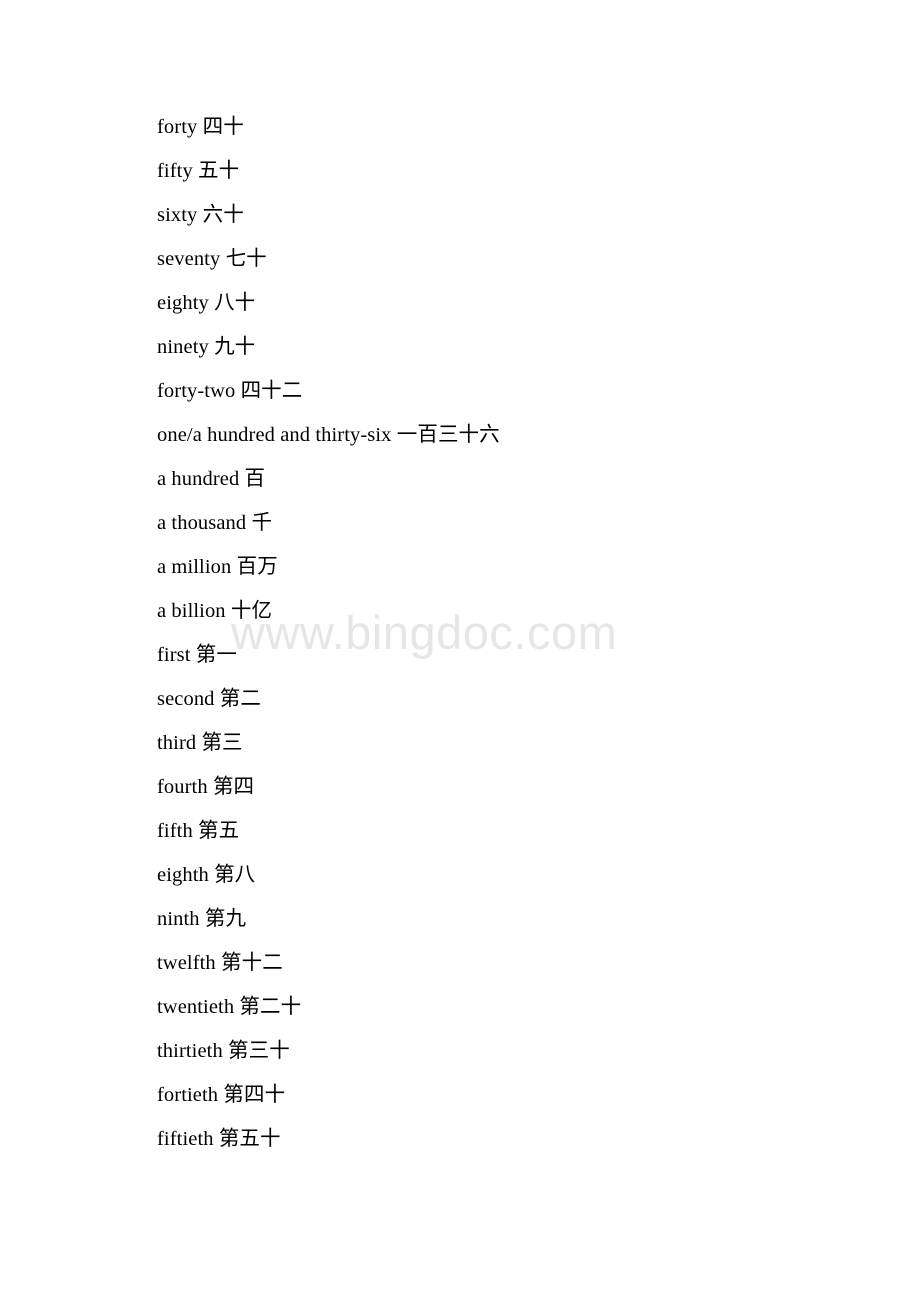 This screenshot has height=1302, width=920. What do you see at coordinates (223, 214) in the screenshot?
I see `vocab-chinese-term: 六十` at bounding box center [223, 214].